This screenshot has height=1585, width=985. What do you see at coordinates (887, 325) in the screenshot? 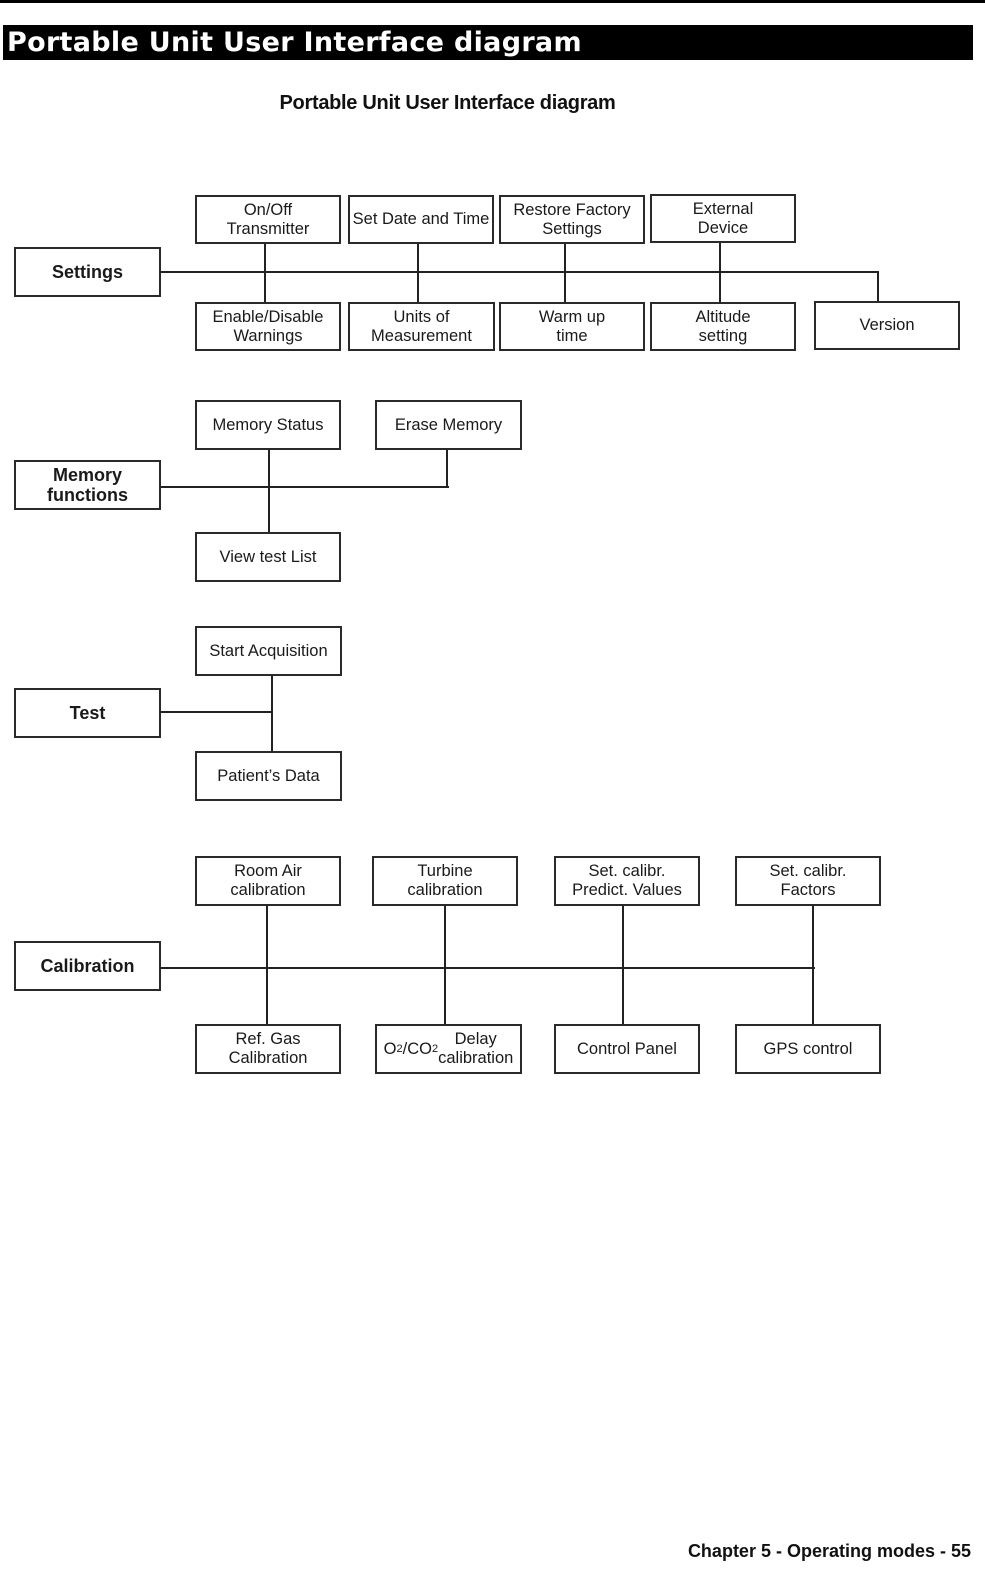
I see `version-node: Version` at bounding box center [887, 325].